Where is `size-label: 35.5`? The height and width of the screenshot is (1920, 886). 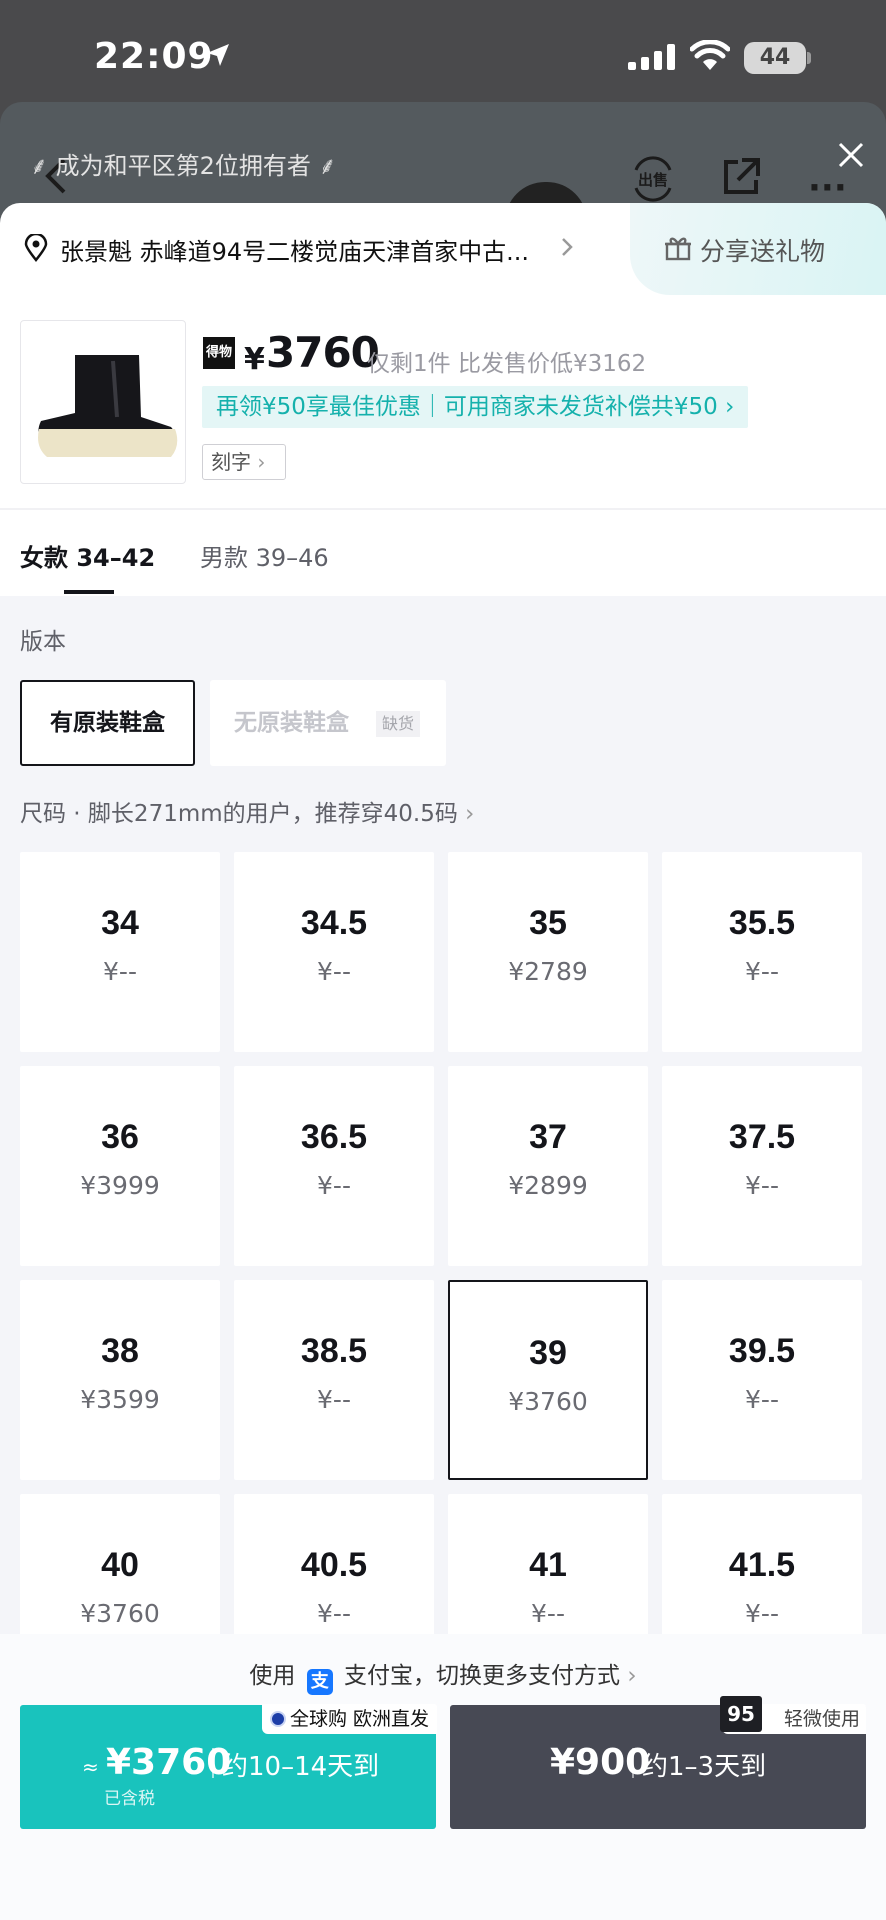 size-label: 35.5 is located at coordinates (762, 923).